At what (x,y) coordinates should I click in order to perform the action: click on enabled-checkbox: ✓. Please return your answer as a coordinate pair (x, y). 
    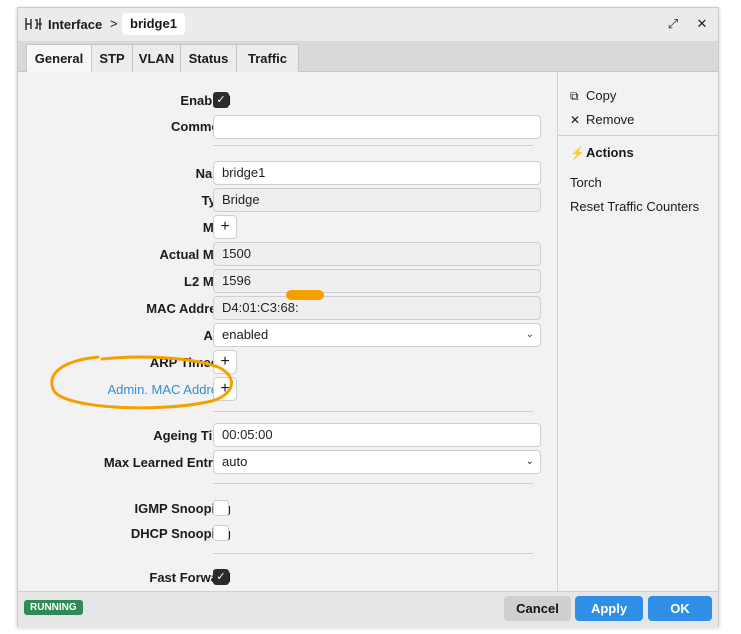
    Looking at the image, I should click on (221, 100).